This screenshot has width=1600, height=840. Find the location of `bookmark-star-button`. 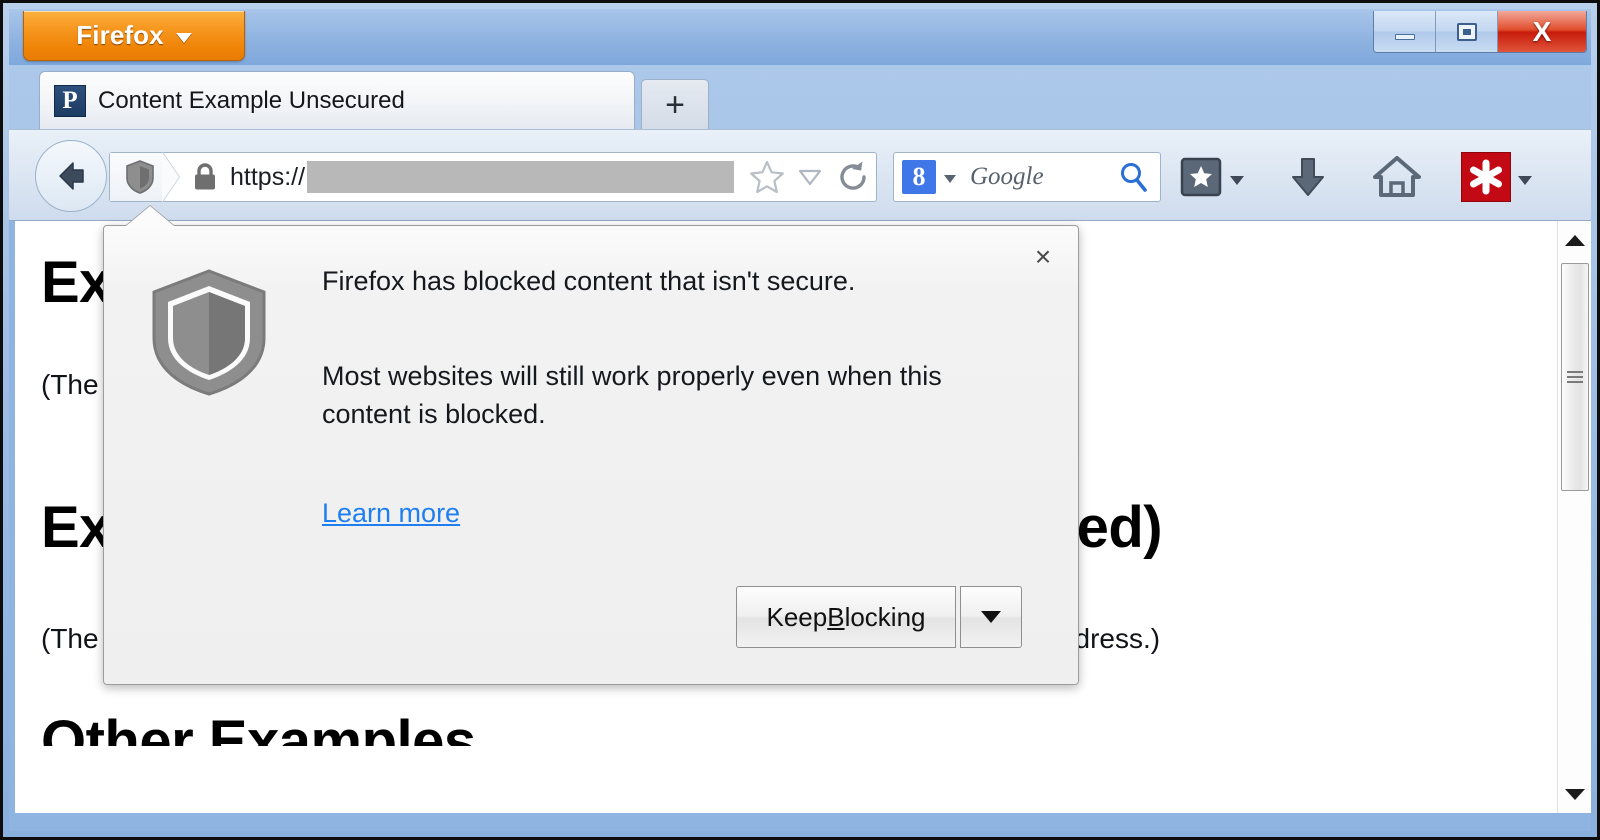

bookmark-star-button is located at coordinates (767, 177).